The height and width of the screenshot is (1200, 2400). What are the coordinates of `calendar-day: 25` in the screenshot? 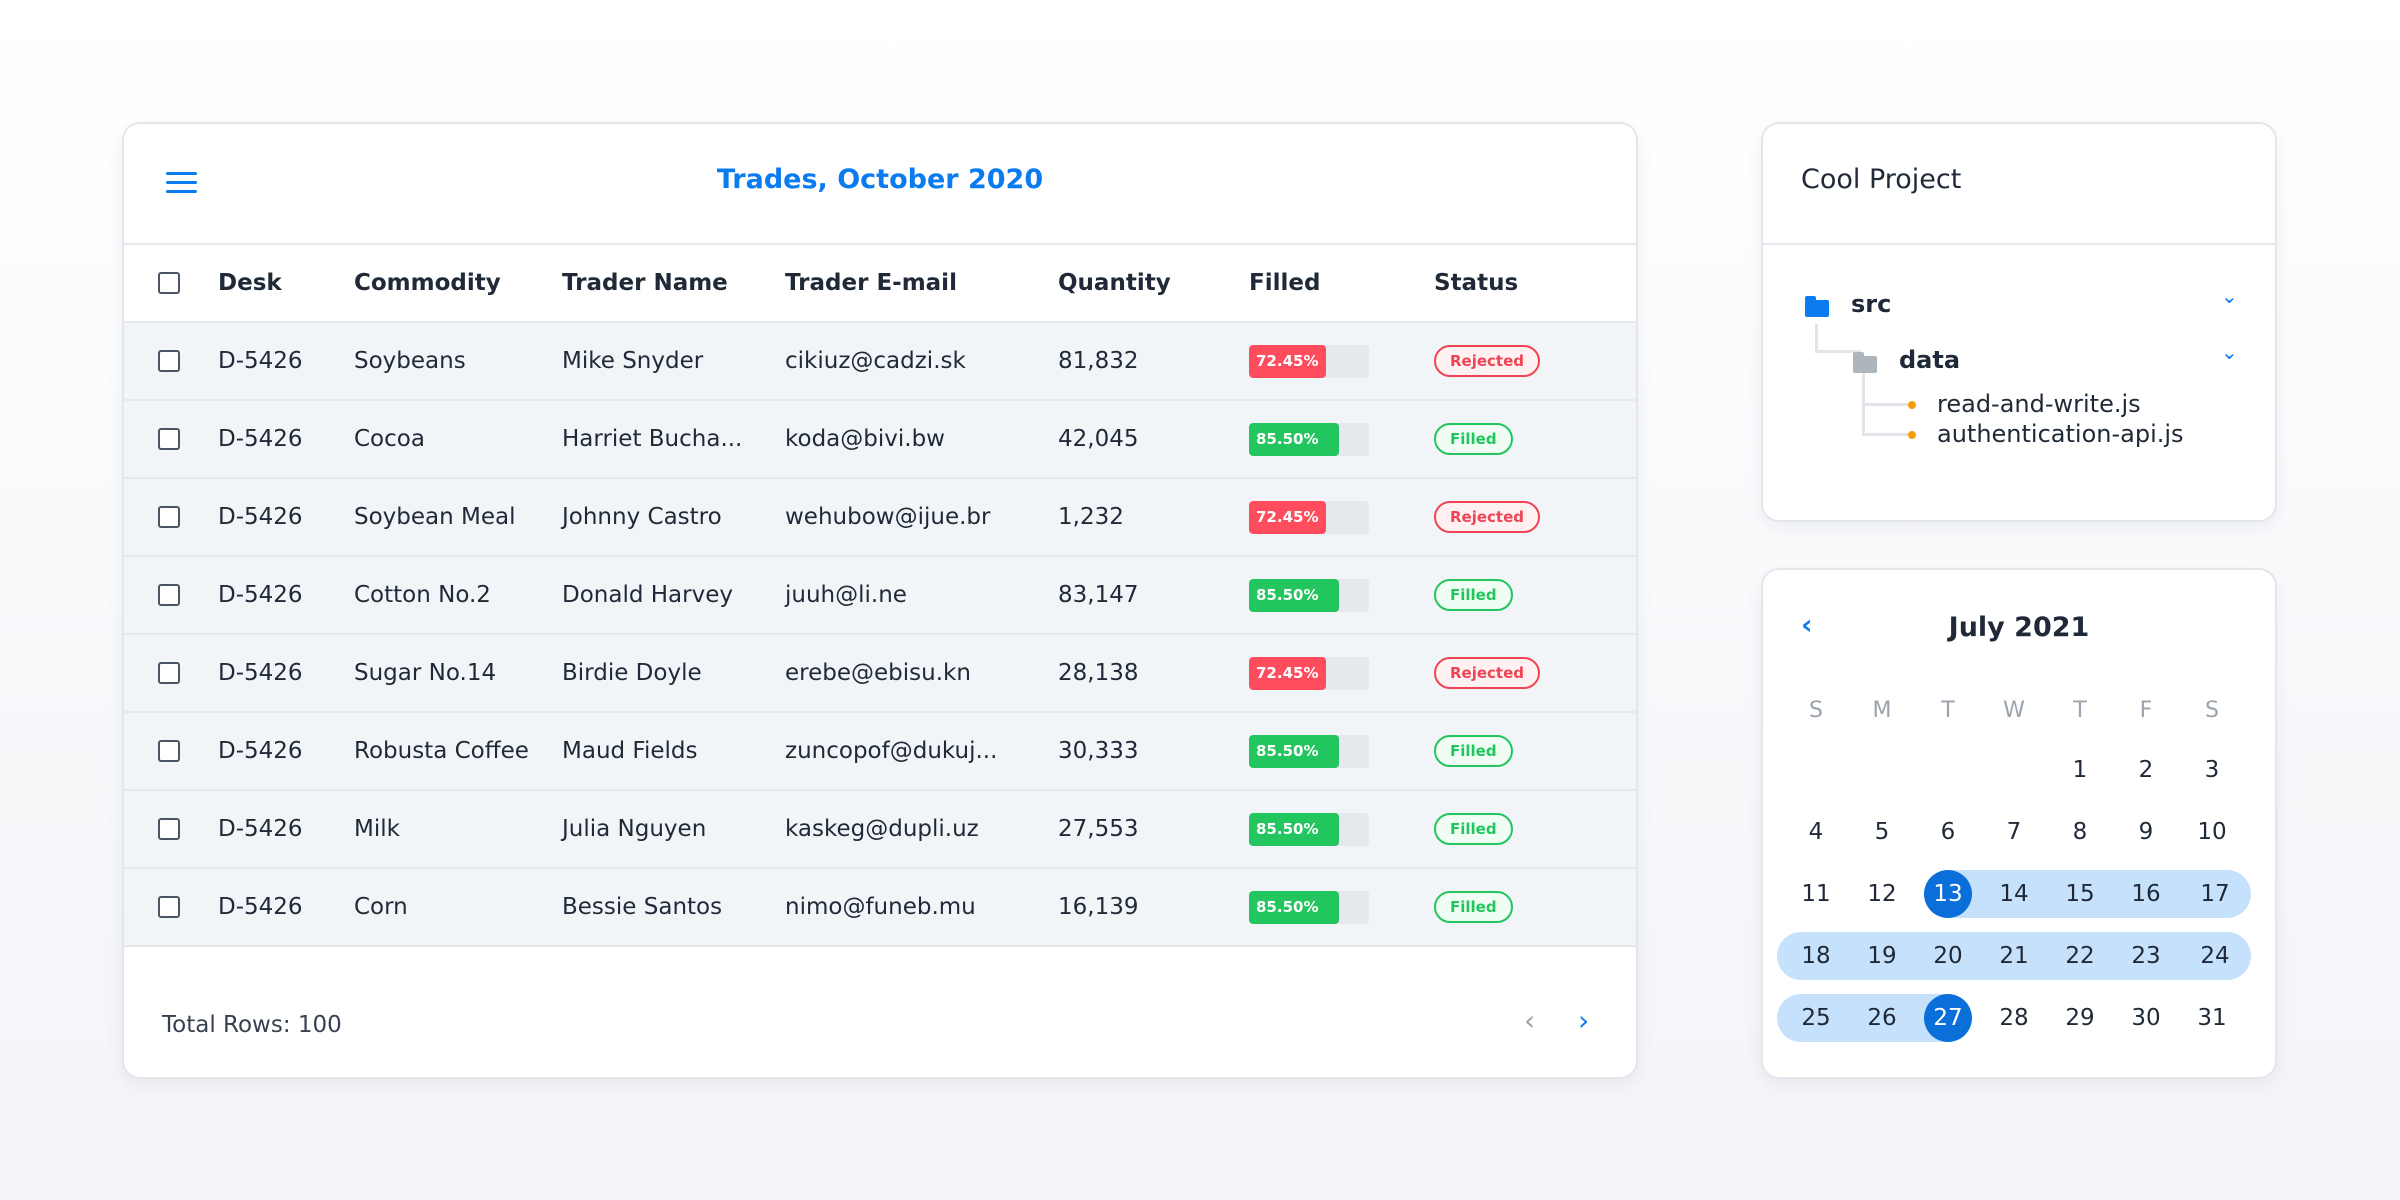 It's located at (1813, 1018).